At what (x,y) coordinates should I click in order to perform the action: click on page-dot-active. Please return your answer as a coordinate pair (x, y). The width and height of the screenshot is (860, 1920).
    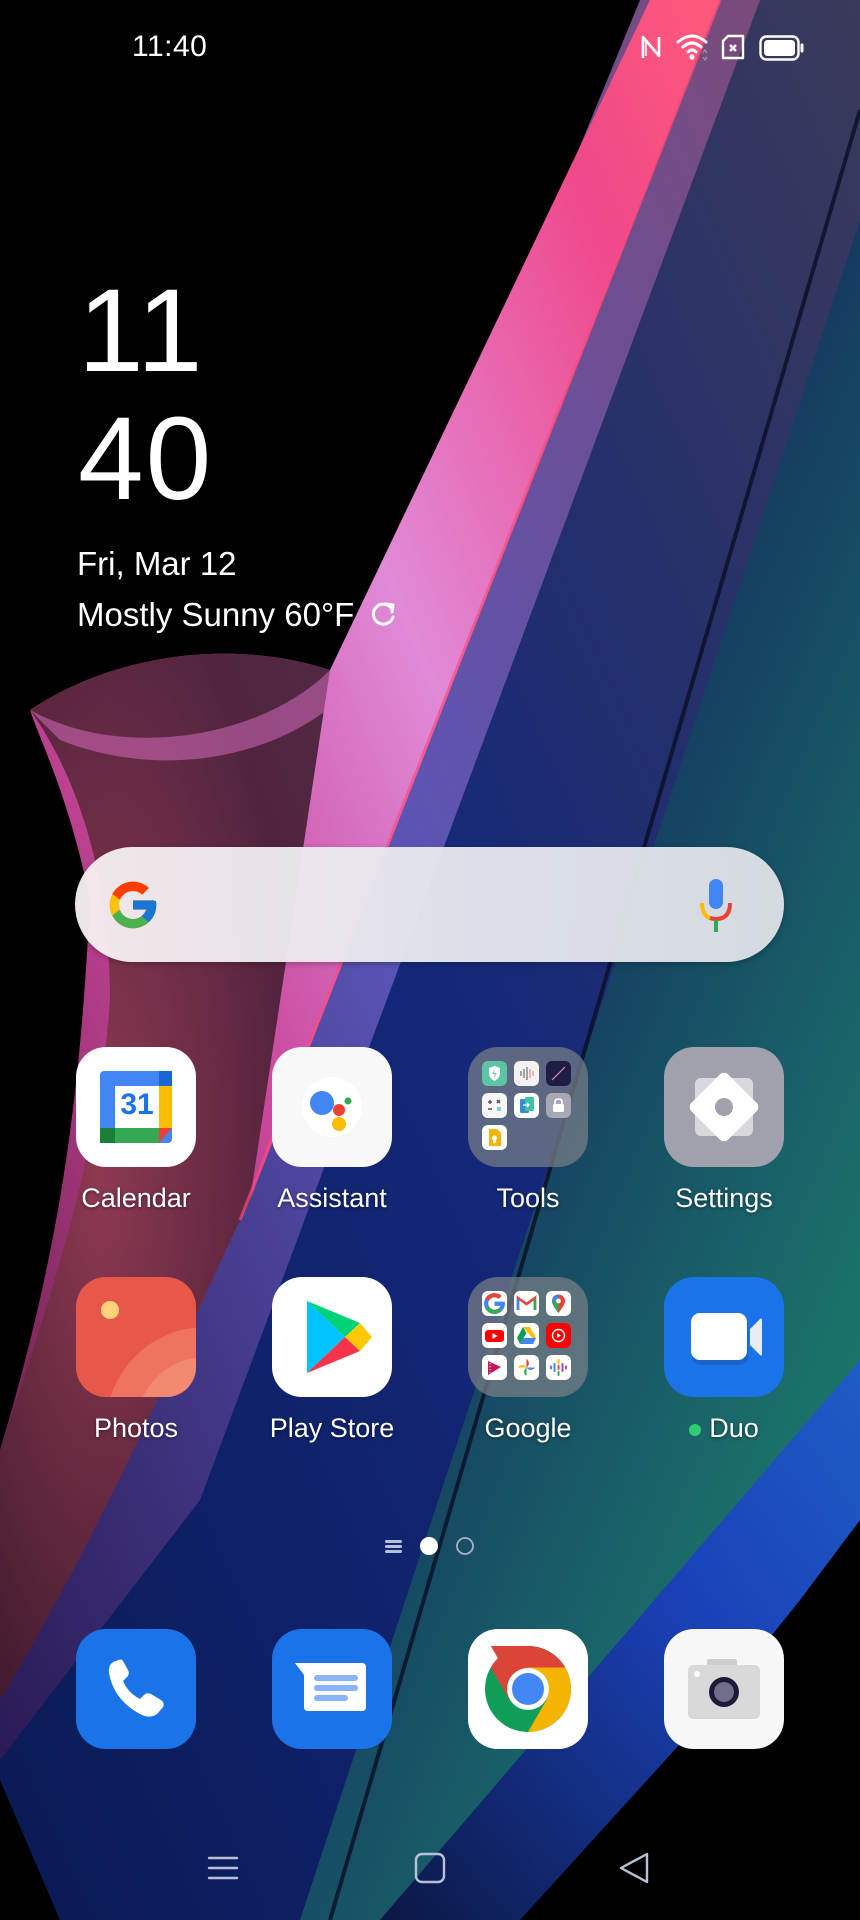
    Looking at the image, I should click on (429, 1546).